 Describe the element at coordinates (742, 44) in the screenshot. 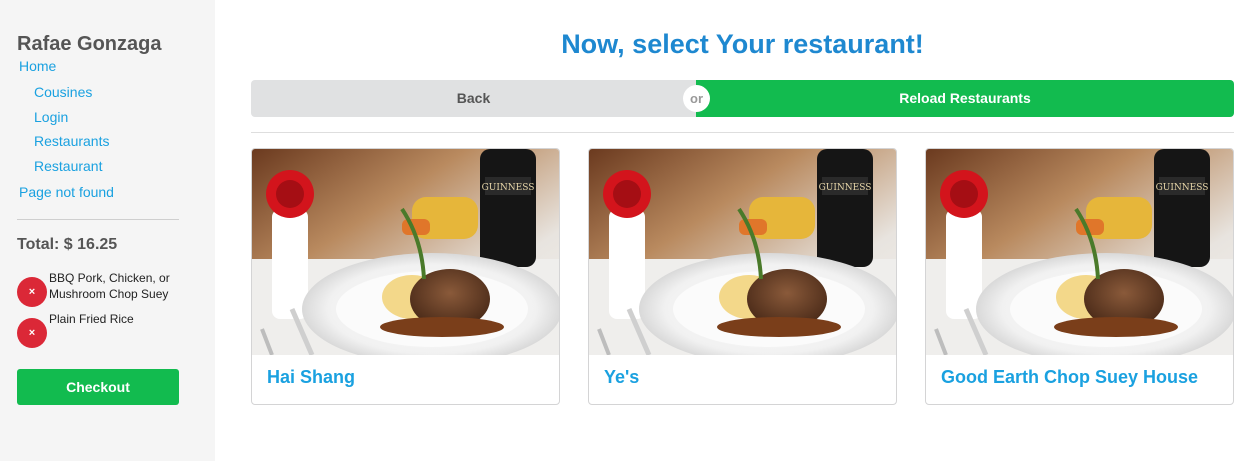

I see `page-title: Now, select Your restaurant!` at that location.